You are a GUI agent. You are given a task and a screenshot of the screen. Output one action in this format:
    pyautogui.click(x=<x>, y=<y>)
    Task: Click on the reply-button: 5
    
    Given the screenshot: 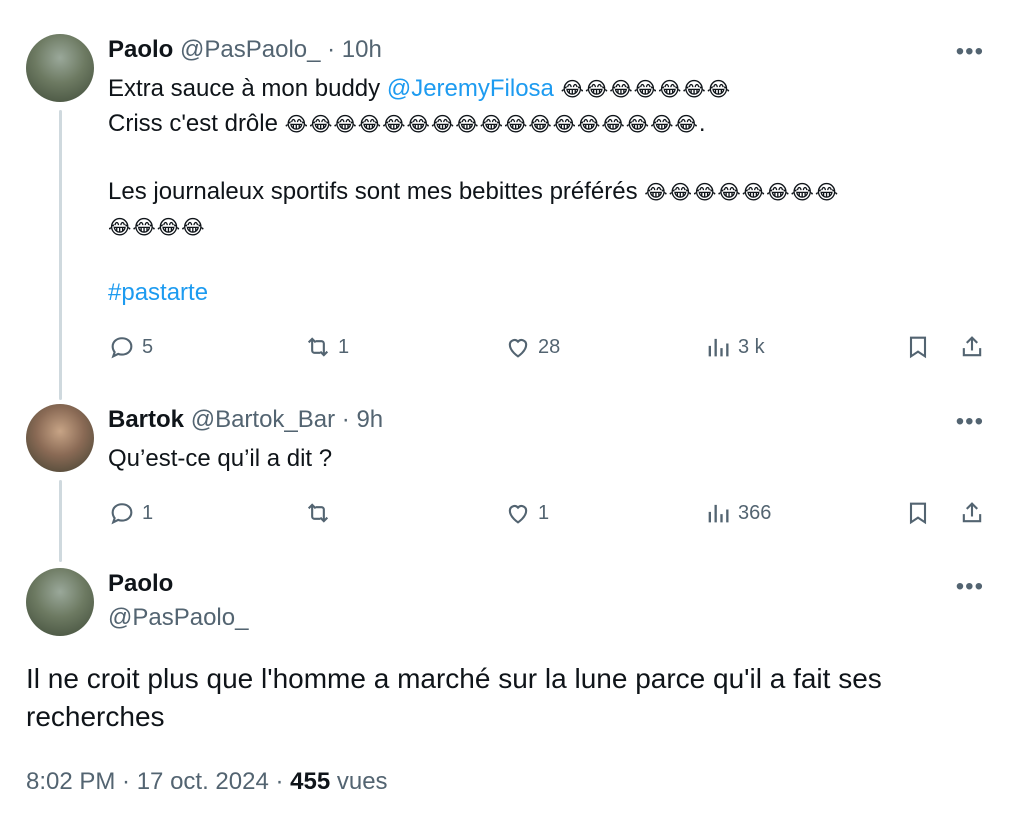 What is the action you would take?
    pyautogui.click(x=130, y=347)
    